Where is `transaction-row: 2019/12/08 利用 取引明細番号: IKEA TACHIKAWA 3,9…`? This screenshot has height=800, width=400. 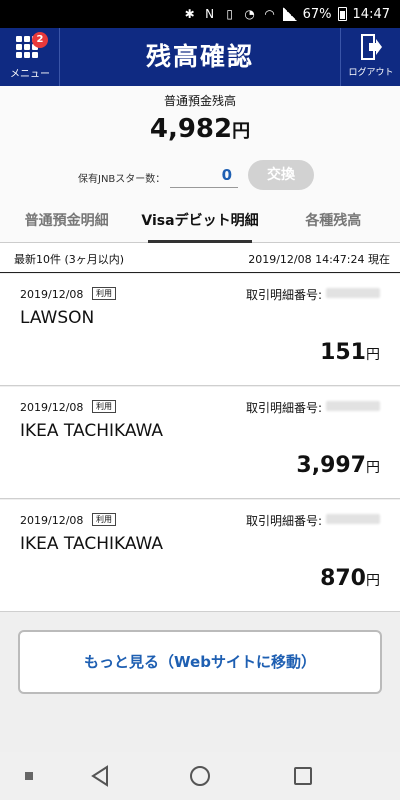 transaction-row: 2019/12/08 利用 取引明細番号: IKEA TACHIKAWA 3,9… is located at coordinates (200, 443).